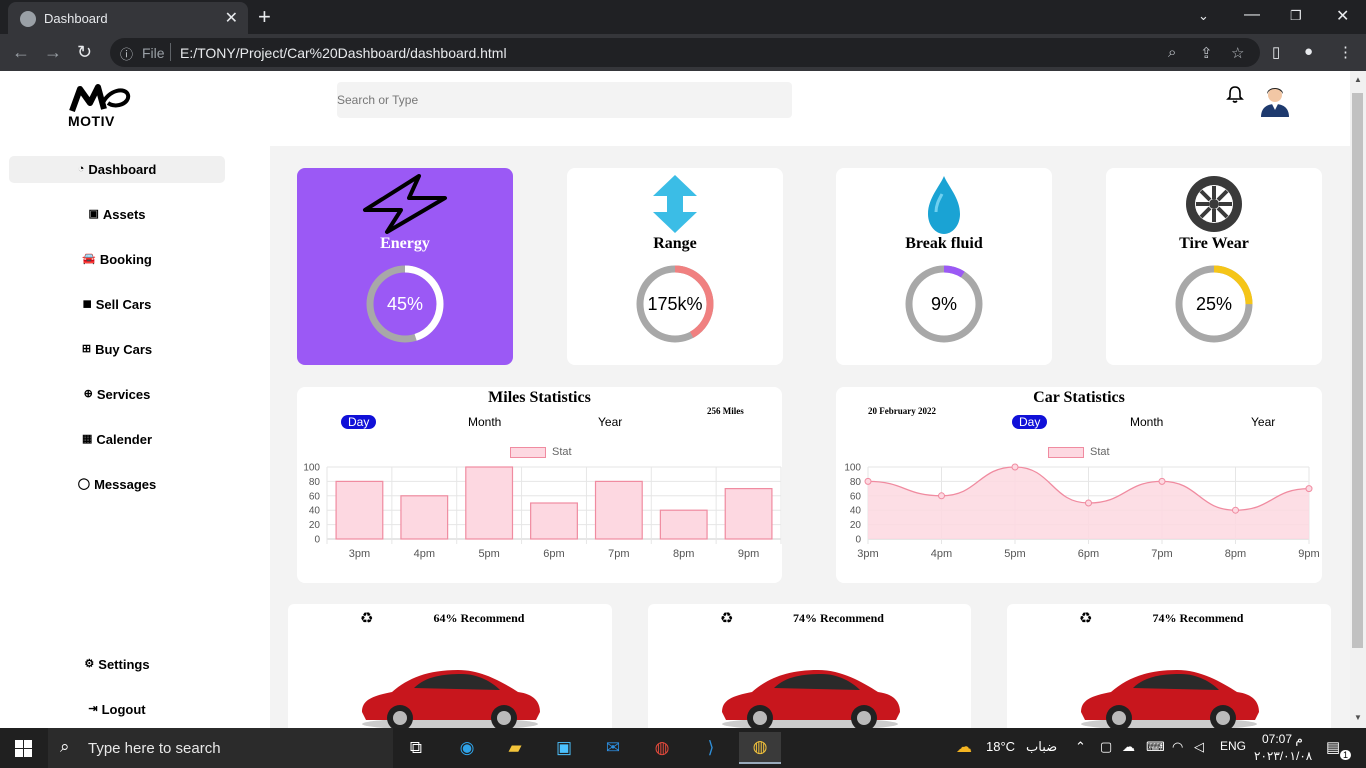  I want to click on sidebar-item-messages: ◯ Messages, so click(117, 484).